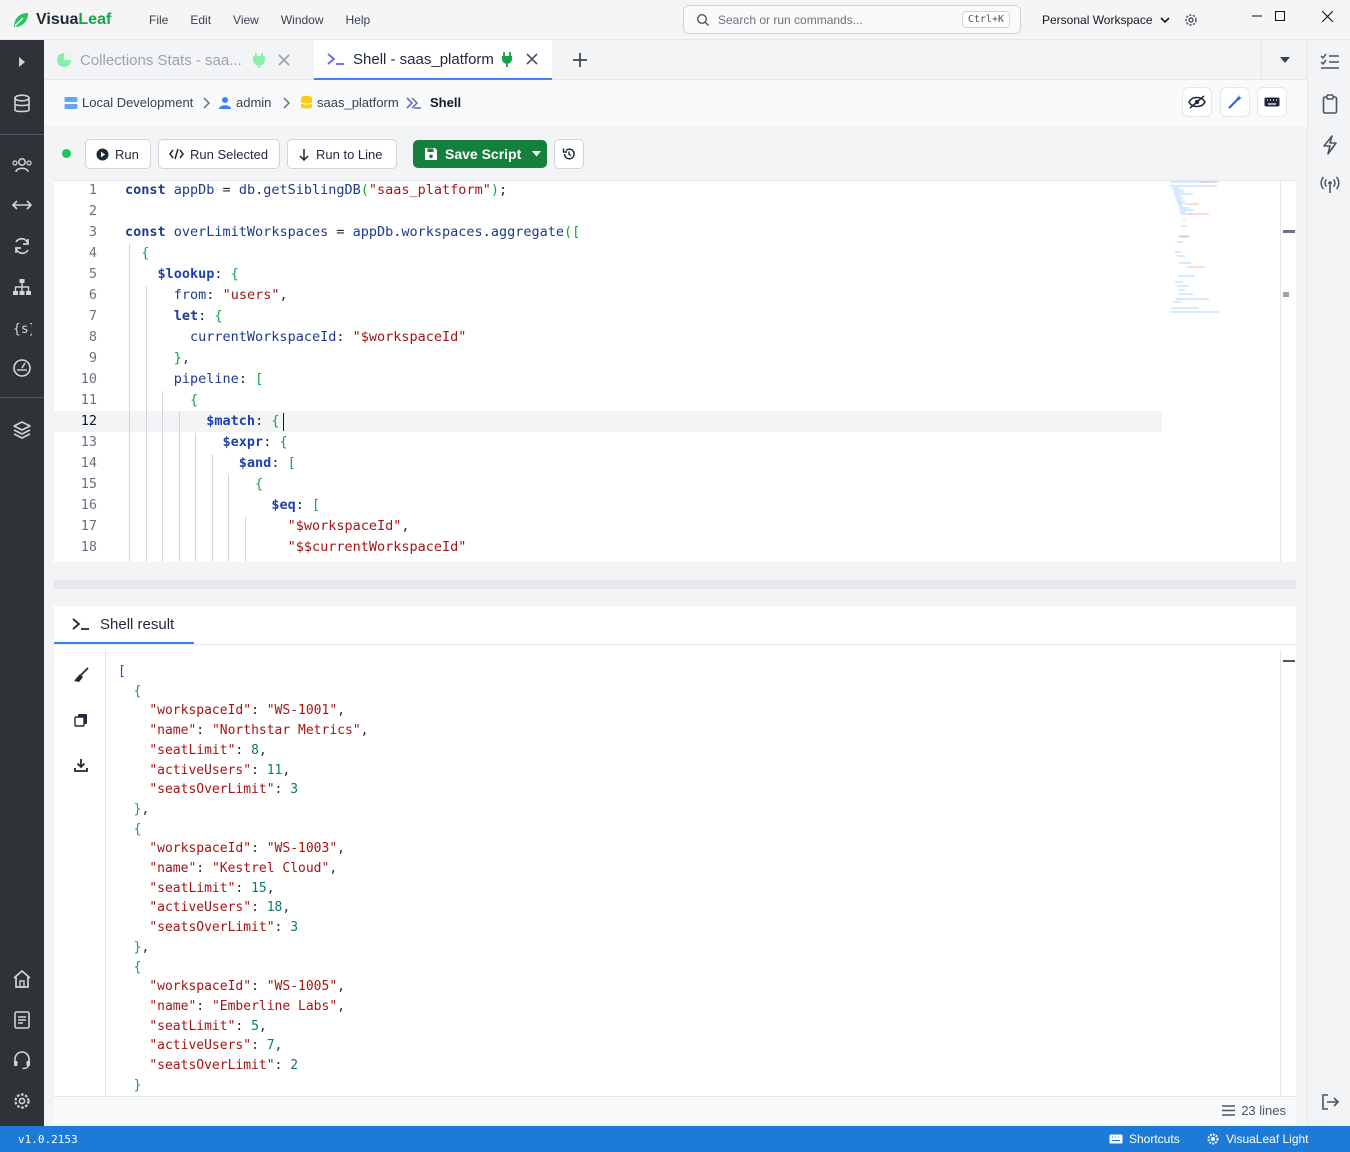 This screenshot has width=1350, height=1152. Describe the element at coordinates (608, 526) in the screenshot. I see `code-line: 17 "$workspaceId",` at that location.